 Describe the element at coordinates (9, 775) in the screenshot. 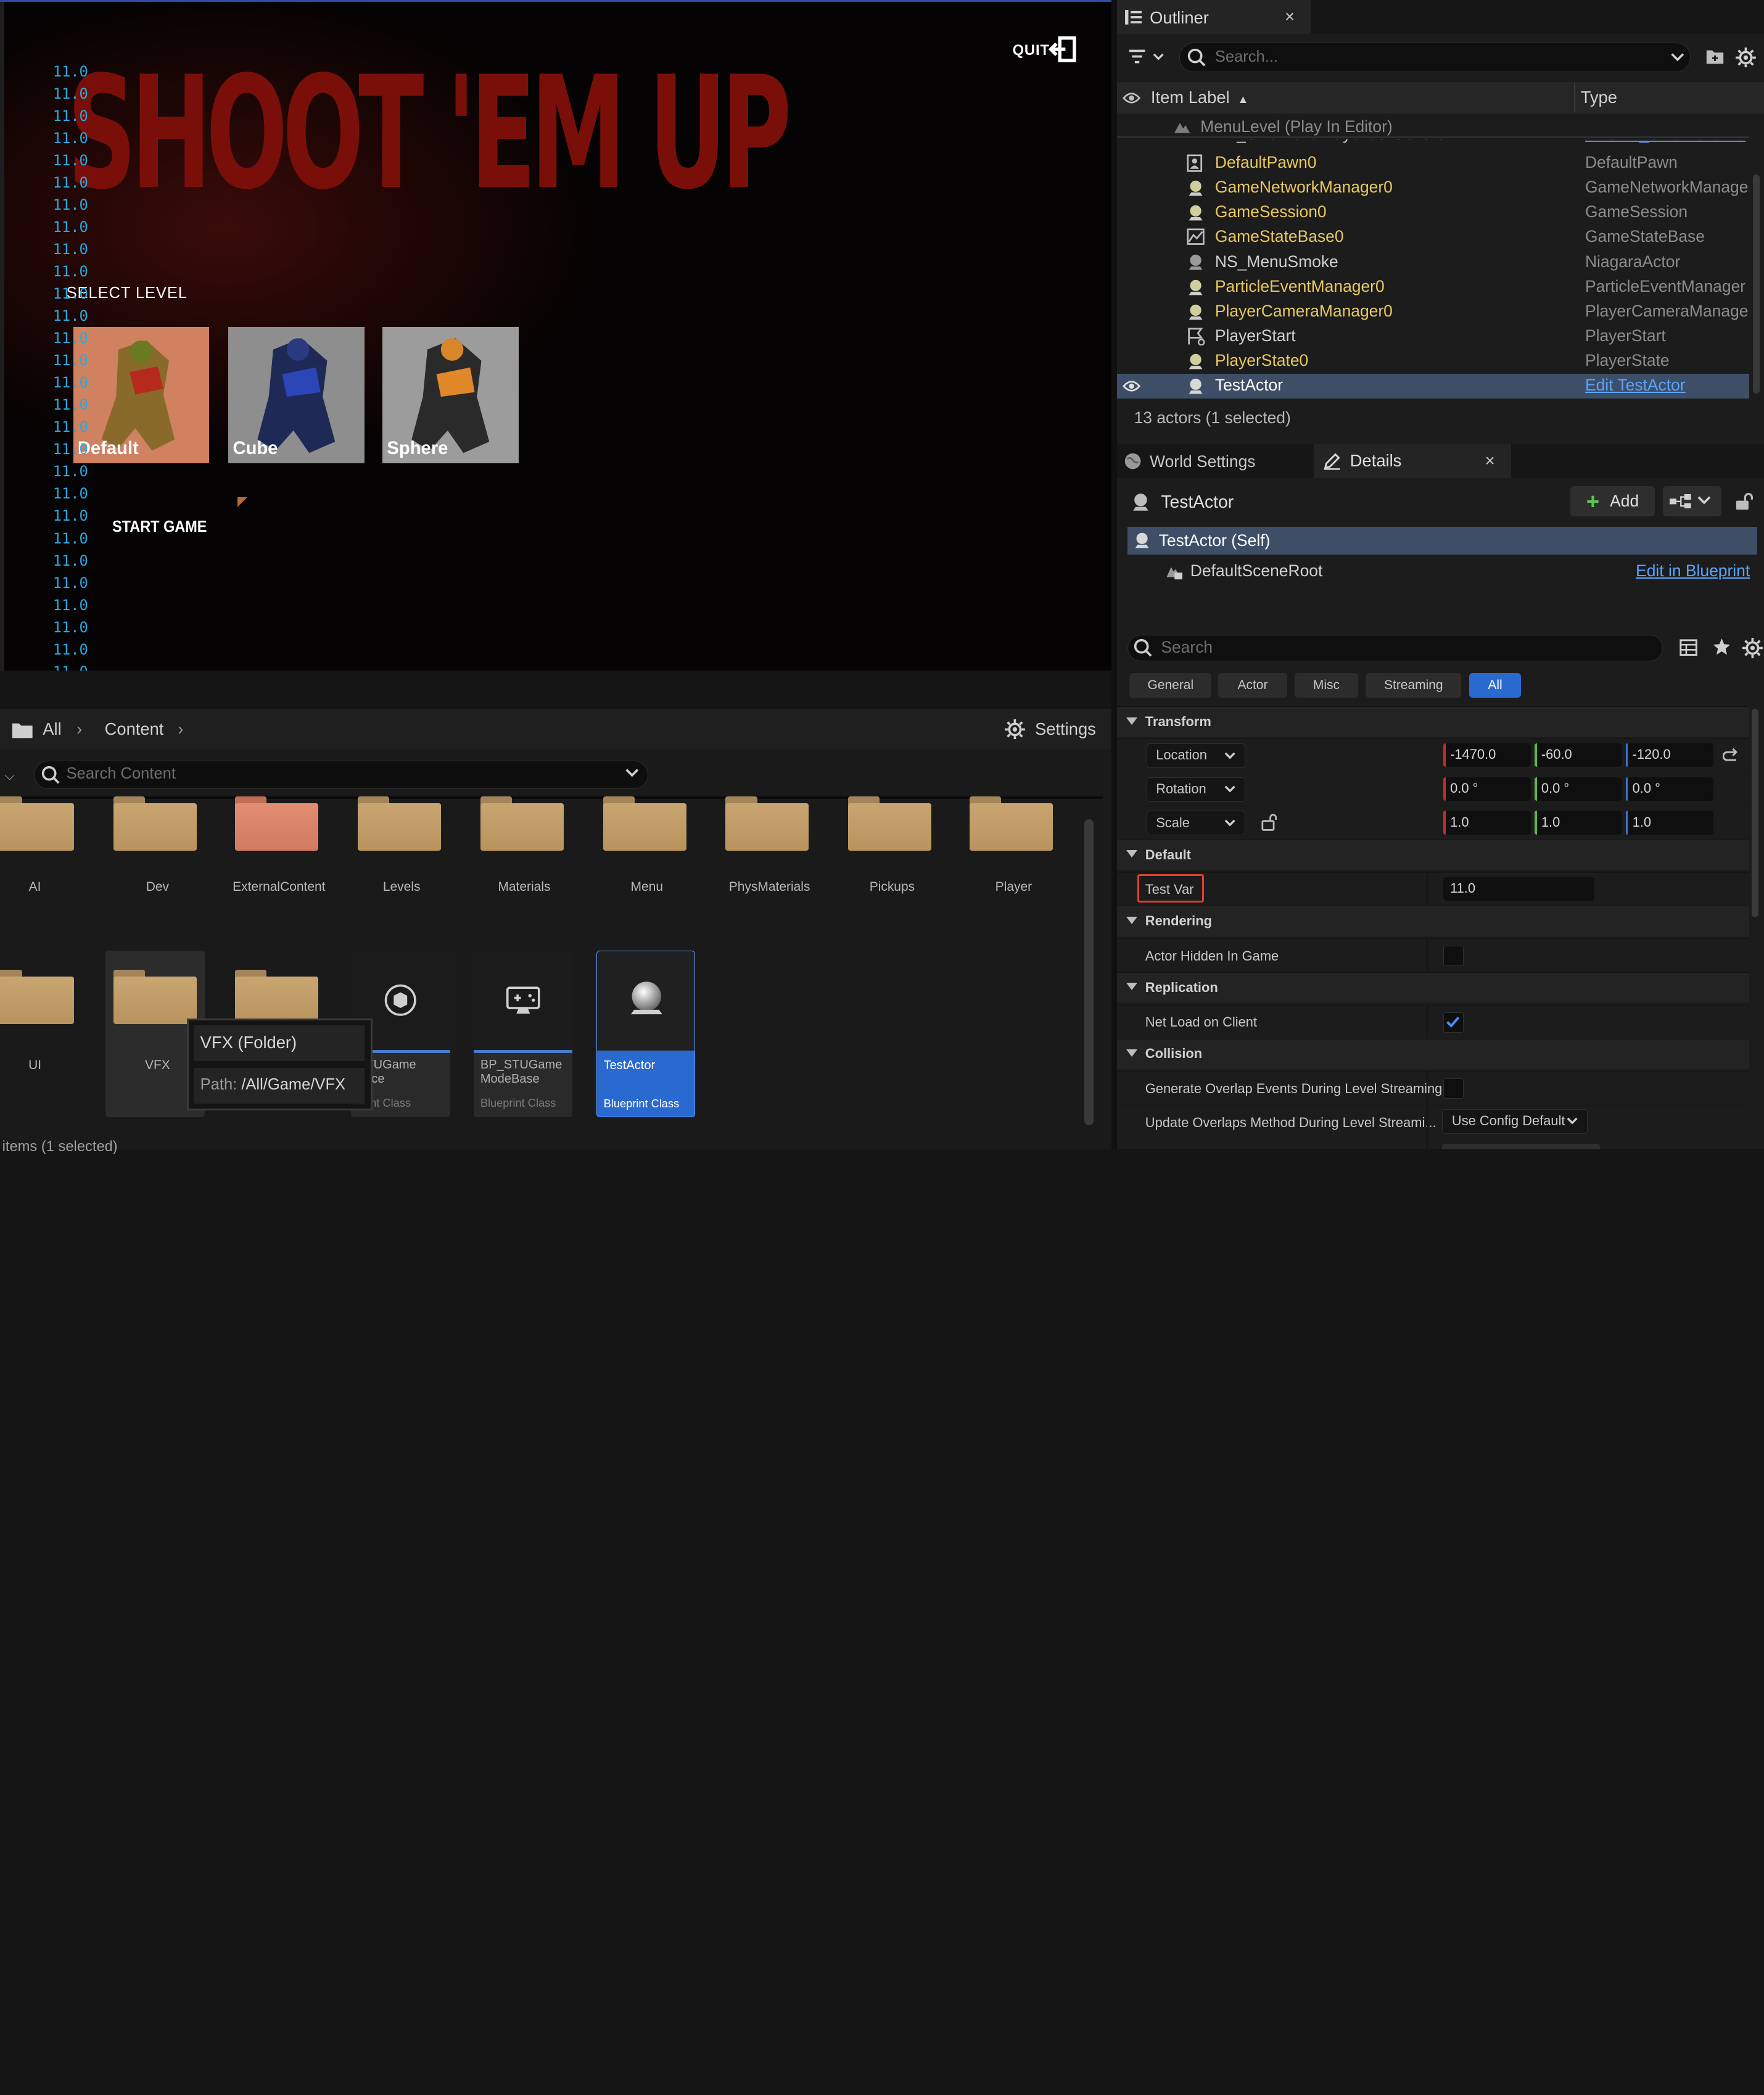

I see `chevron-down-icon: ⌵` at that location.